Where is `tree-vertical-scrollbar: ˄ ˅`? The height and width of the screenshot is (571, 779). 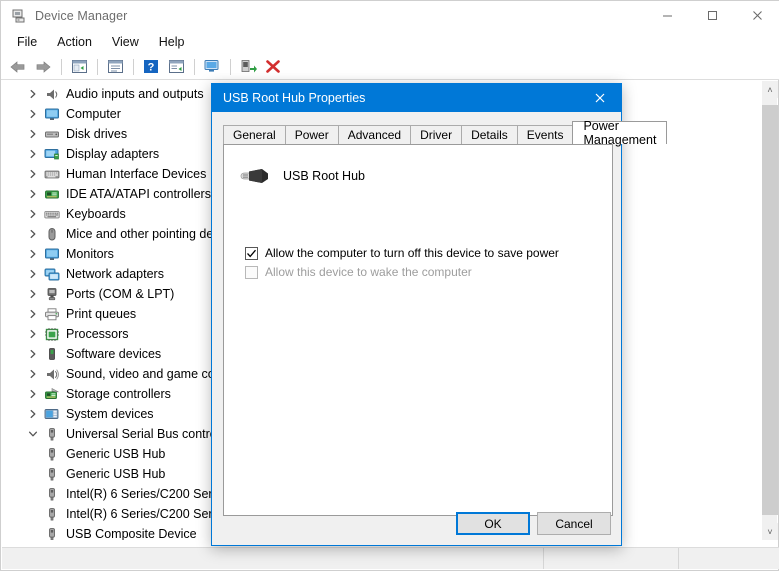
tree-vertical-scrollbar: ˄ ˅ is located at coordinates (769, 310).